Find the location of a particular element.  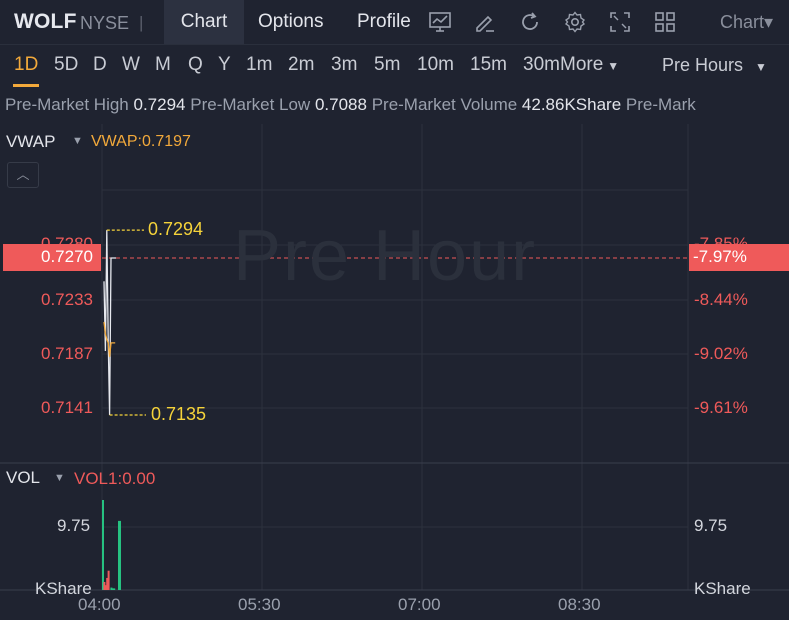

period-week: W is located at coordinates (131, 65).